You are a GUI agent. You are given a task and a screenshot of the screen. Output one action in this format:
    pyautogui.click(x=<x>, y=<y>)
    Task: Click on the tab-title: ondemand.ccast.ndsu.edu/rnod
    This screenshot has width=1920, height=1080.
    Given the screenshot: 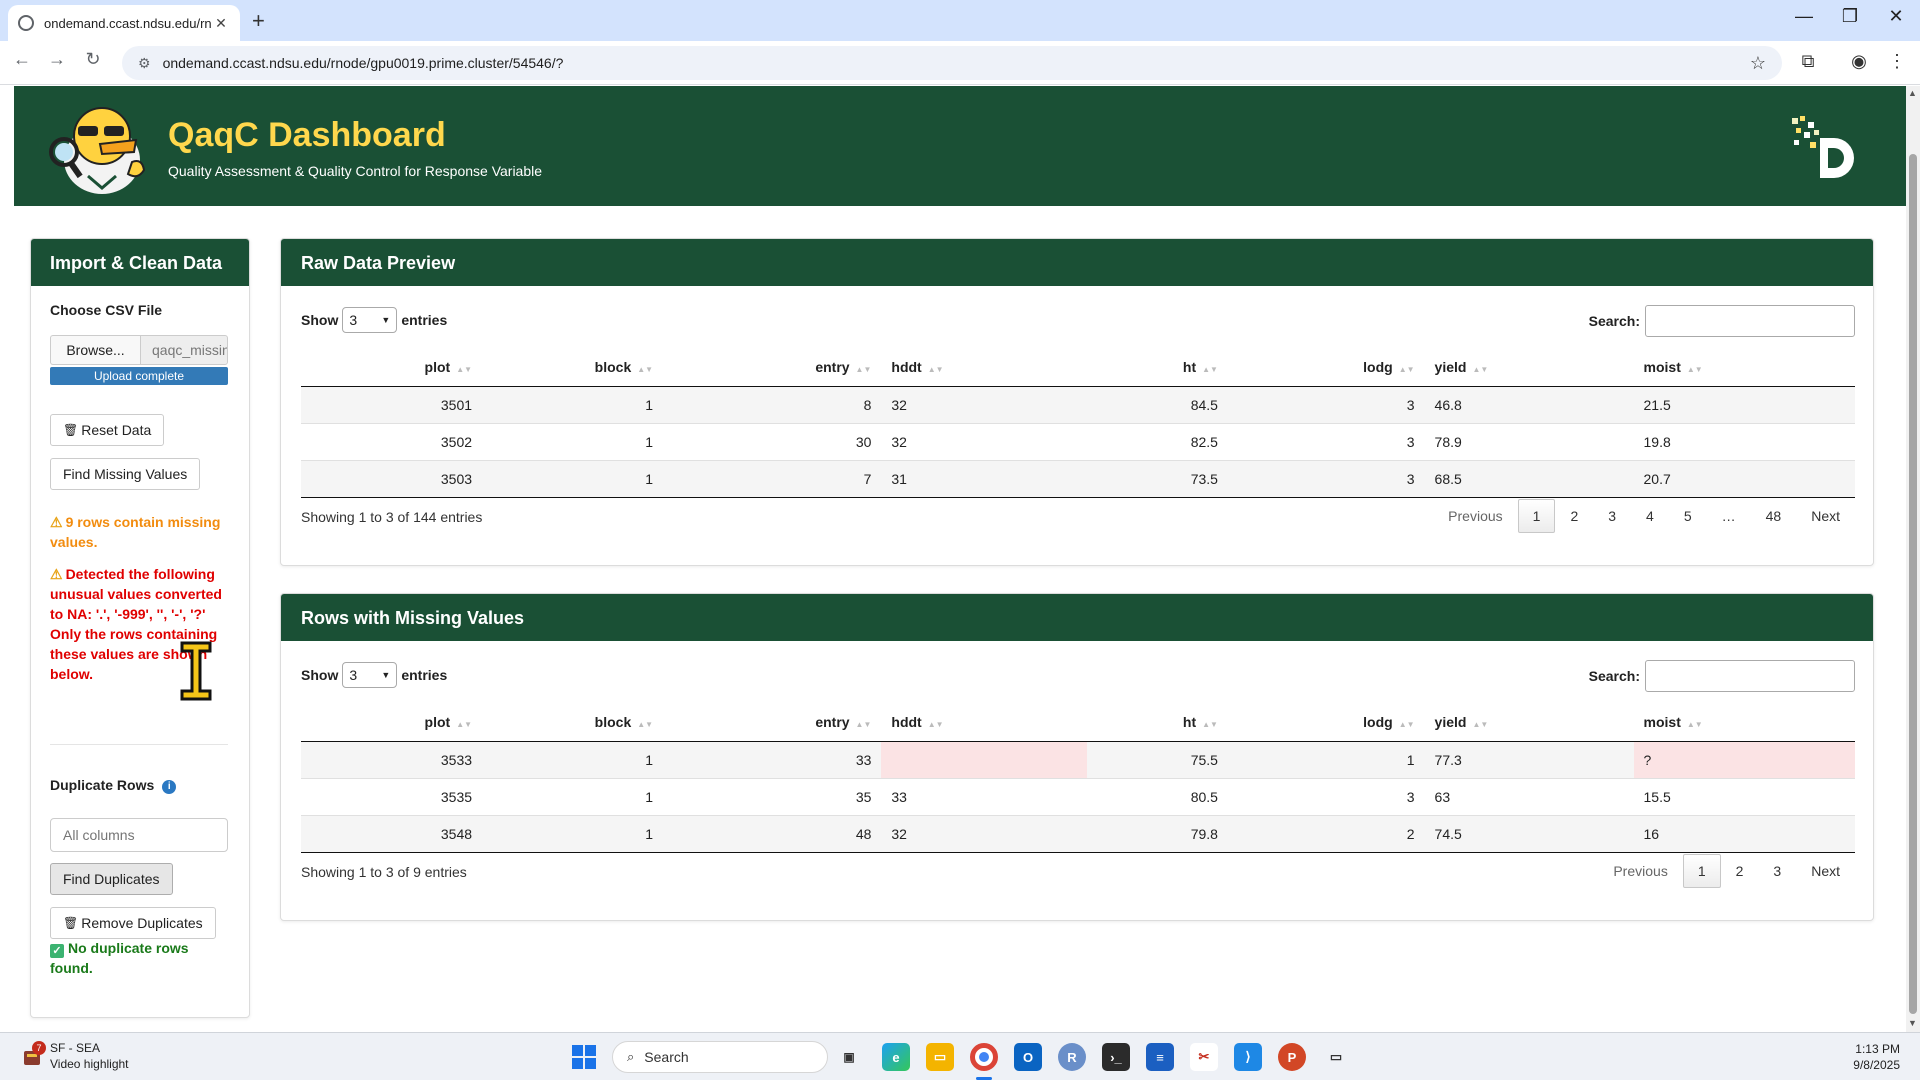 What is the action you would take?
    pyautogui.click(x=128, y=23)
    